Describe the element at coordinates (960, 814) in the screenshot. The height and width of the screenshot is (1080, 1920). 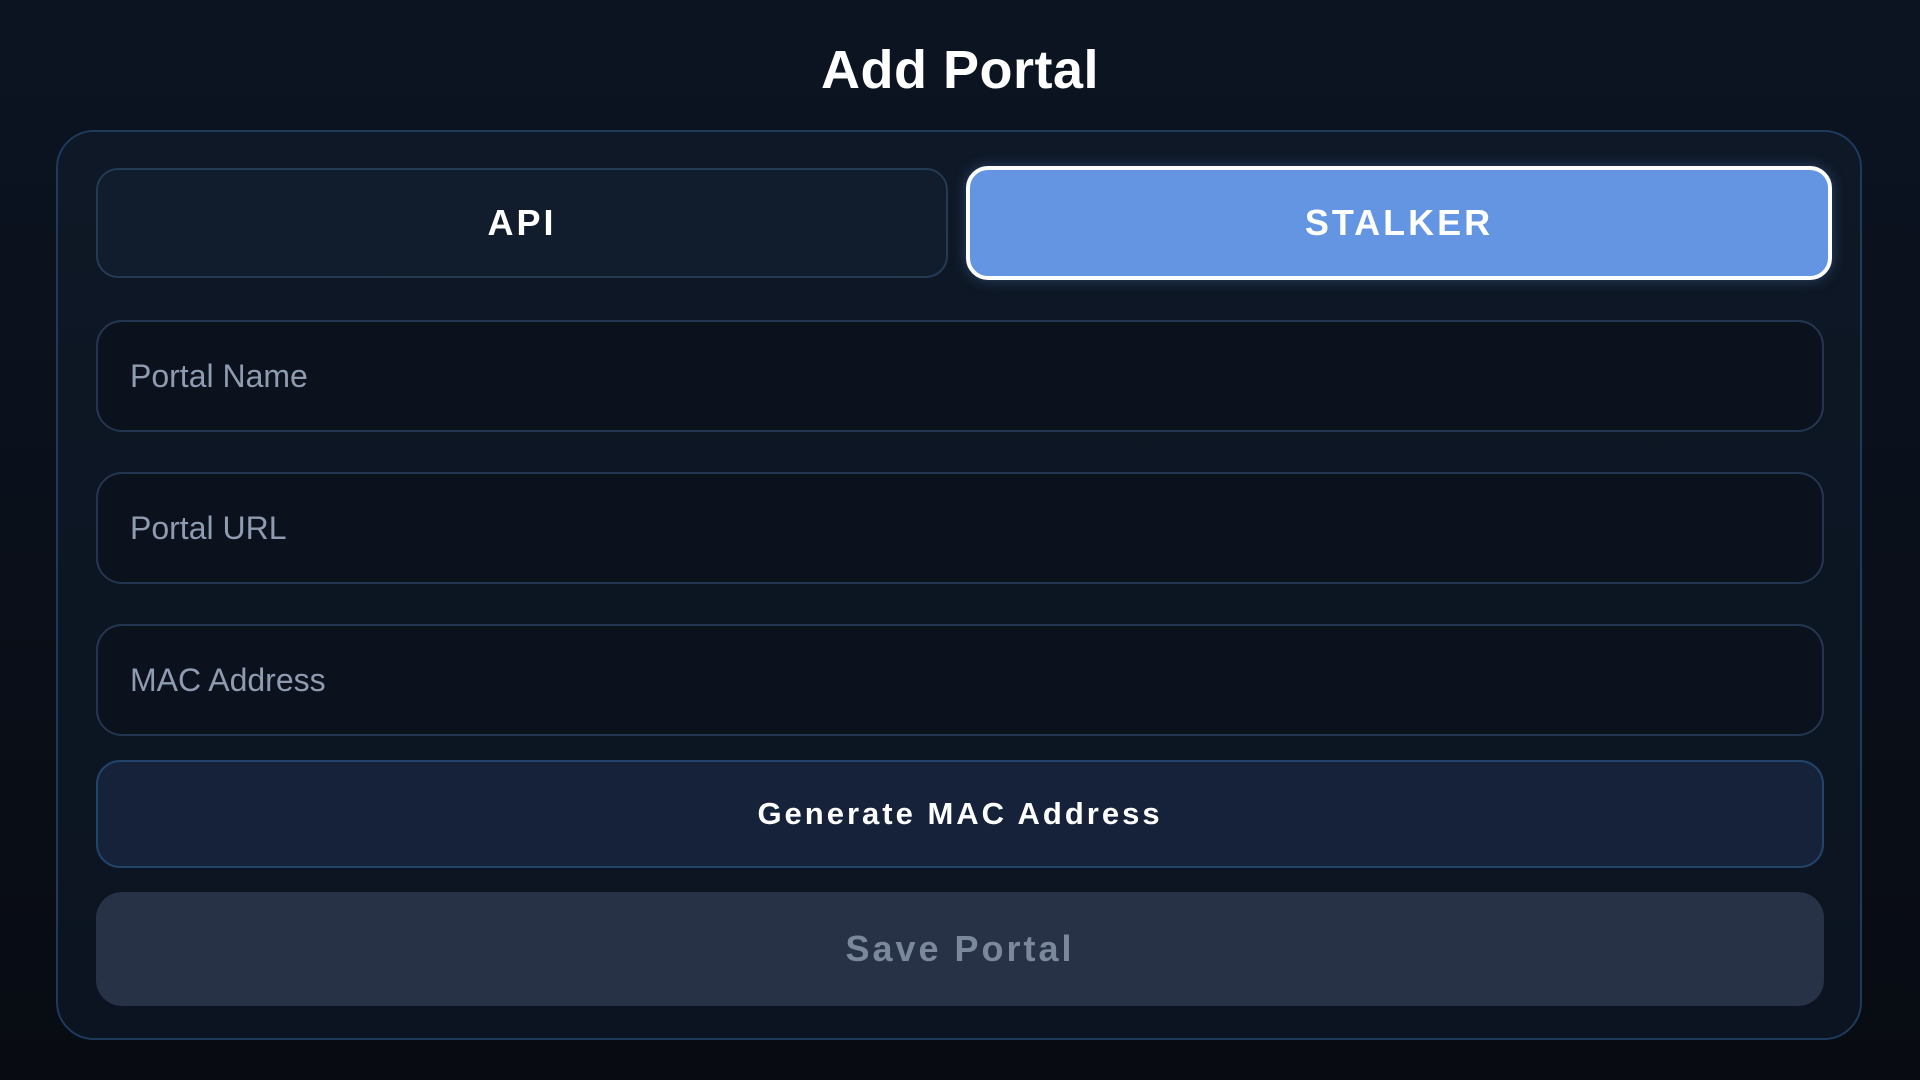
I see `generate-mac-address-button: Generate MAC Address` at that location.